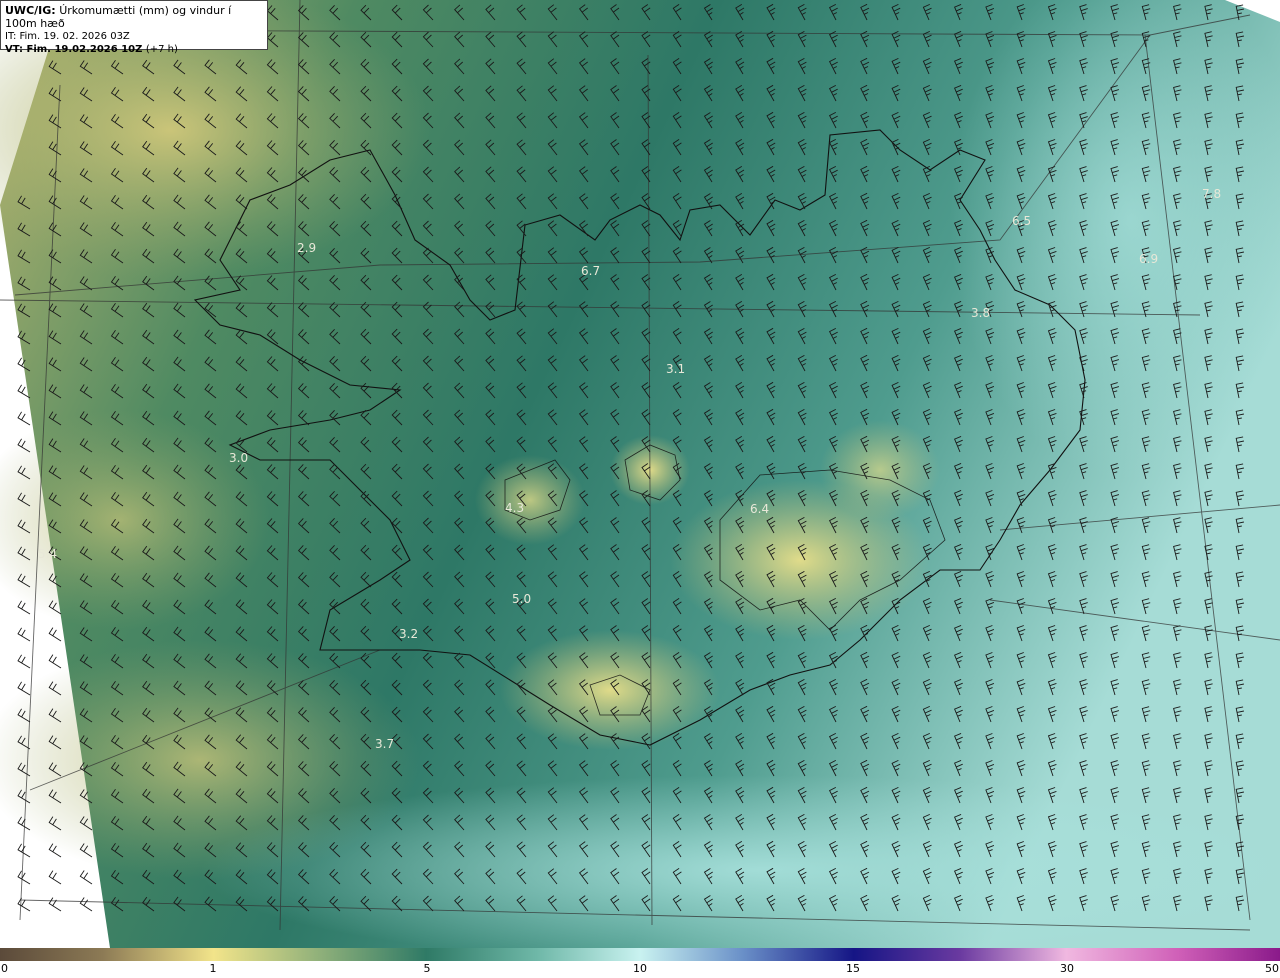 The height and width of the screenshot is (978, 1280). I want to click on colorbar-tick: 30, so click(1067, 968).